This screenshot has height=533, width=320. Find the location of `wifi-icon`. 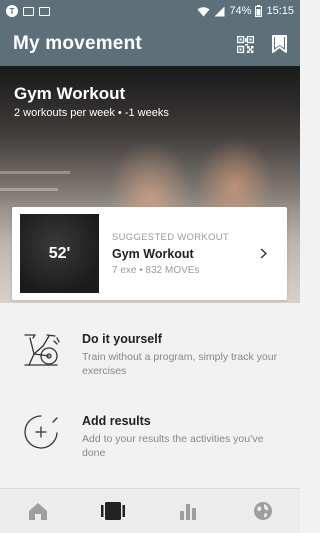

wifi-icon is located at coordinates (203, 11).